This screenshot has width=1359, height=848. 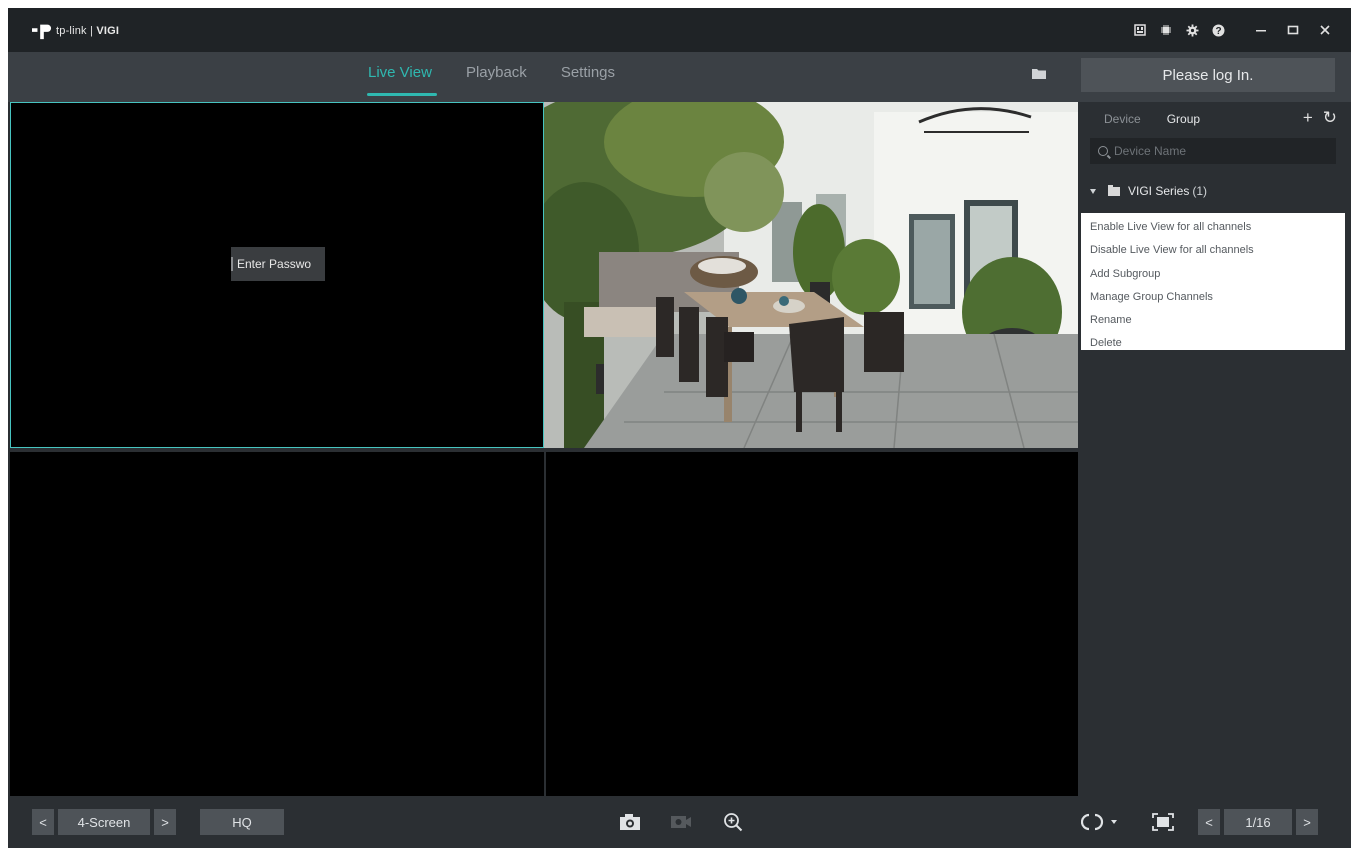 What do you see at coordinates (71, 31) in the screenshot?
I see `brand-name: tp-link` at bounding box center [71, 31].